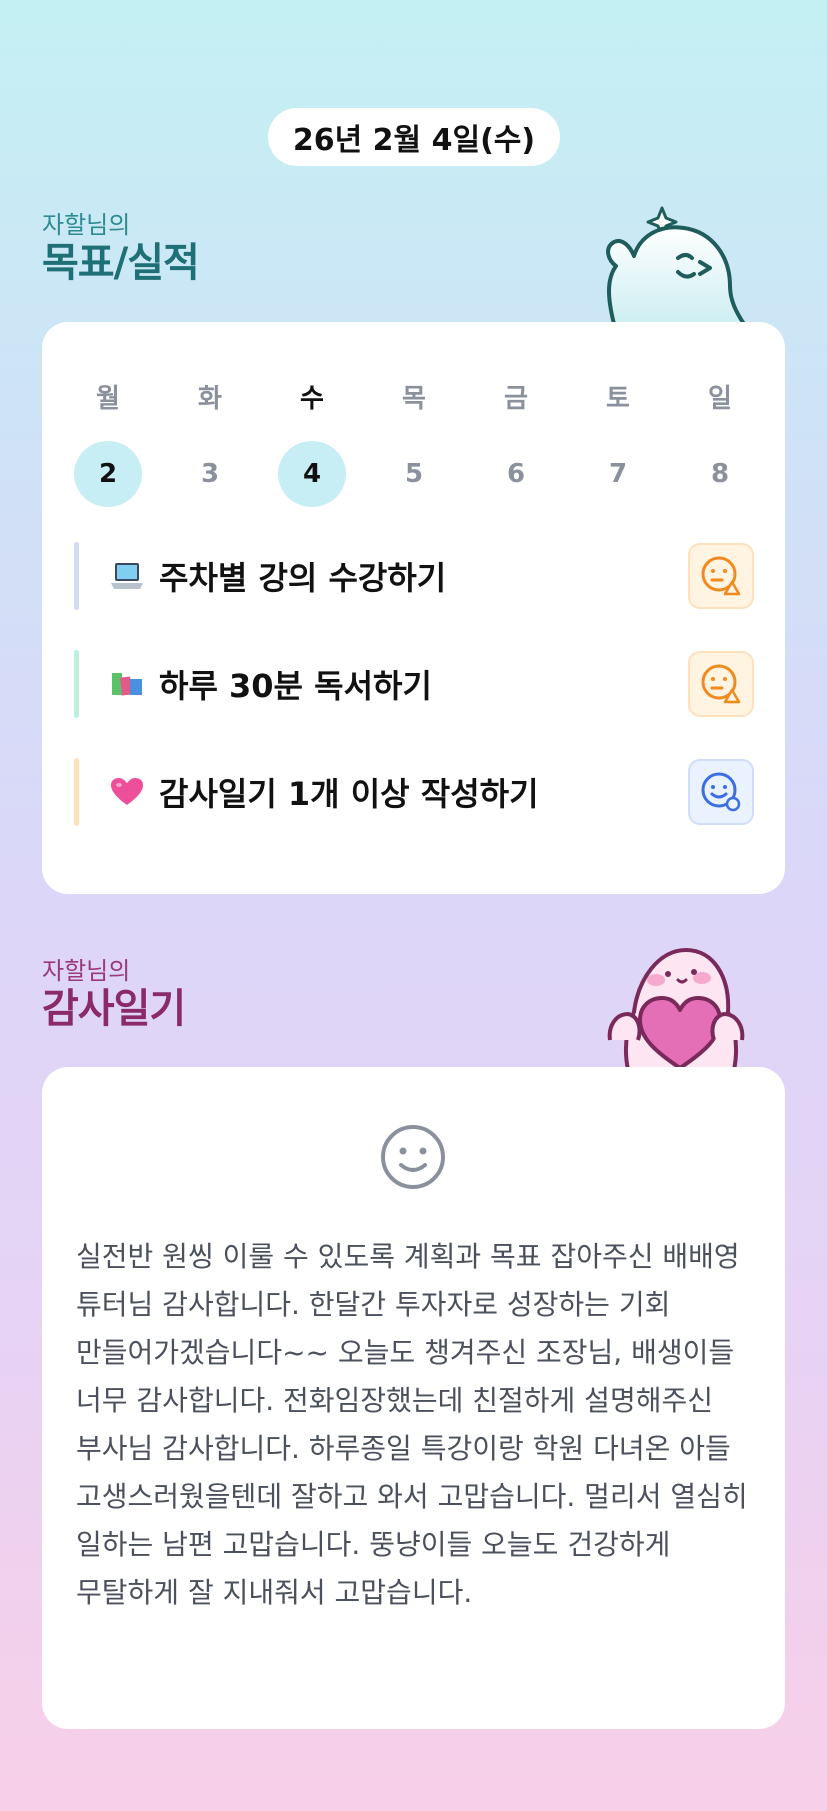 The image size is (827, 1811). I want to click on week-calendar: 월 화 수 목 금 토 일 2 3 4 5 6 7 8, so click(414, 442).